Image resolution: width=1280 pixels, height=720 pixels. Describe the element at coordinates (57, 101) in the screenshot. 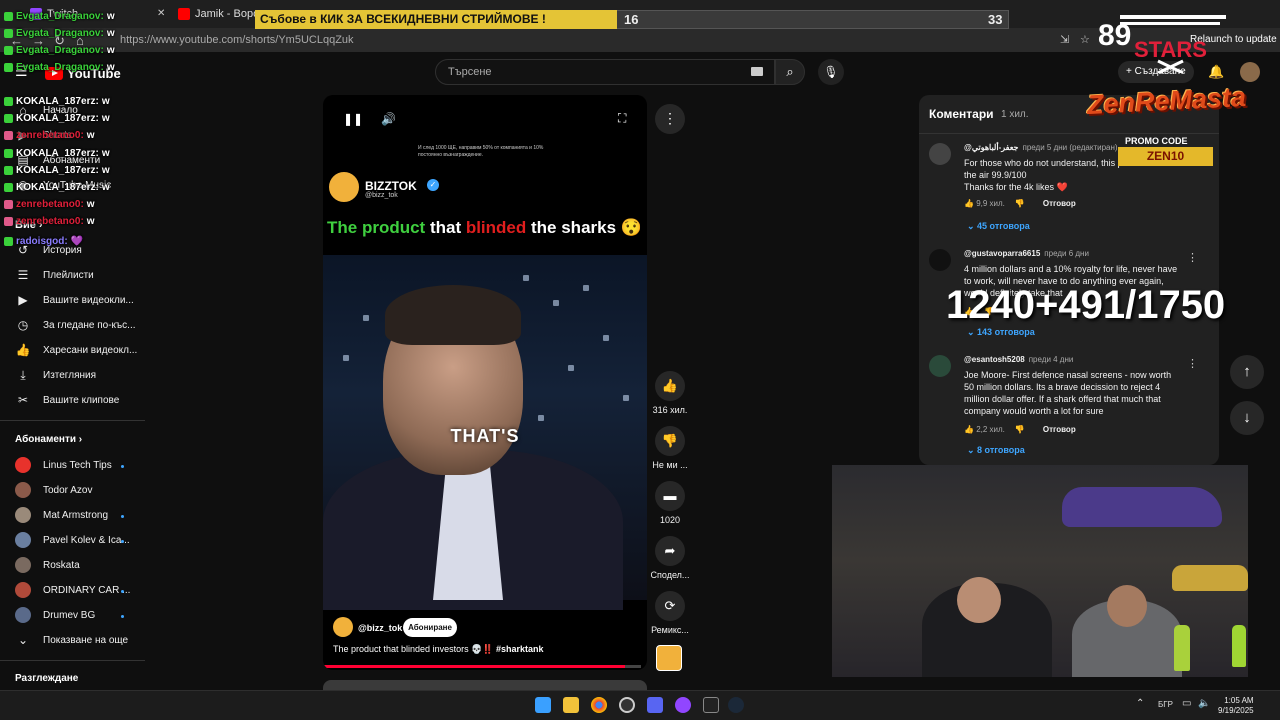

I see `chat-username: KOKALA_187erz:` at that location.